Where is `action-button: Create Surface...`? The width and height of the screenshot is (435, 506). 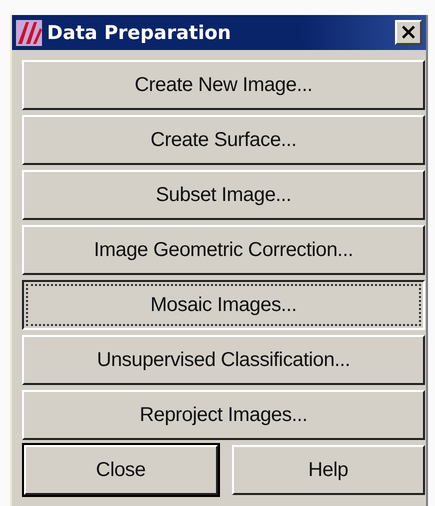
action-button: Create Surface... is located at coordinates (223, 140).